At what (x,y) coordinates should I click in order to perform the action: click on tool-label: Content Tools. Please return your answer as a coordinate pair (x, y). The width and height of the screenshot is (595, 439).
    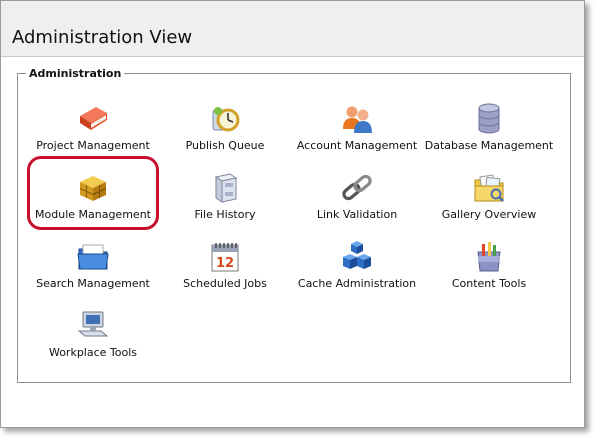
    Looking at the image, I should click on (489, 283).